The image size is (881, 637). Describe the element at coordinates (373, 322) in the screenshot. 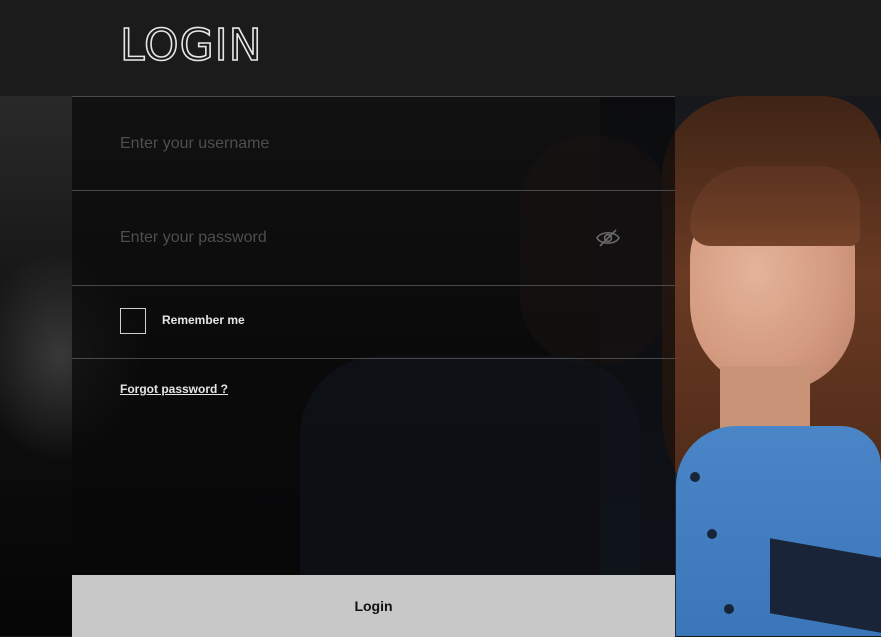

I see `remember-me-row: Remember me` at that location.